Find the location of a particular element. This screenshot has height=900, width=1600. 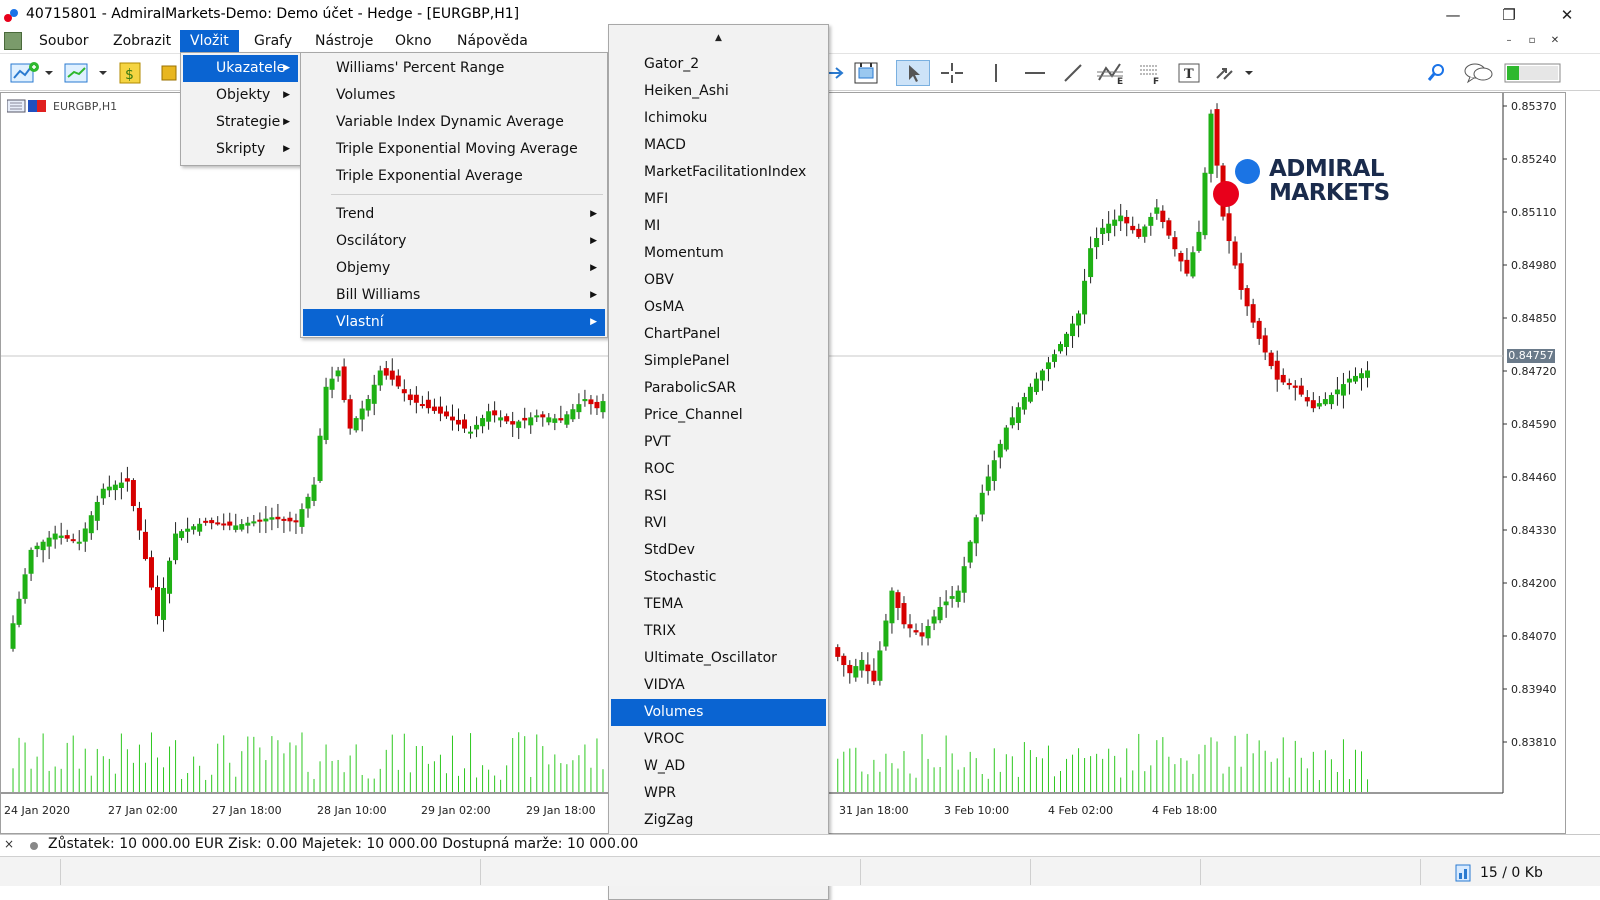

menu-vlastni: Vlastní ▶ is located at coordinates (454, 322).